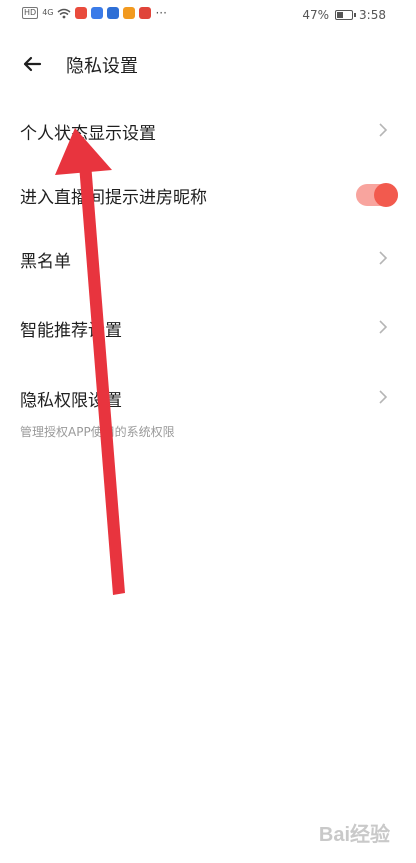 Image resolution: width=416 pixels, height=863 pixels. Describe the element at coordinates (97, 13) in the screenshot. I see `app-blue-icon` at that location.